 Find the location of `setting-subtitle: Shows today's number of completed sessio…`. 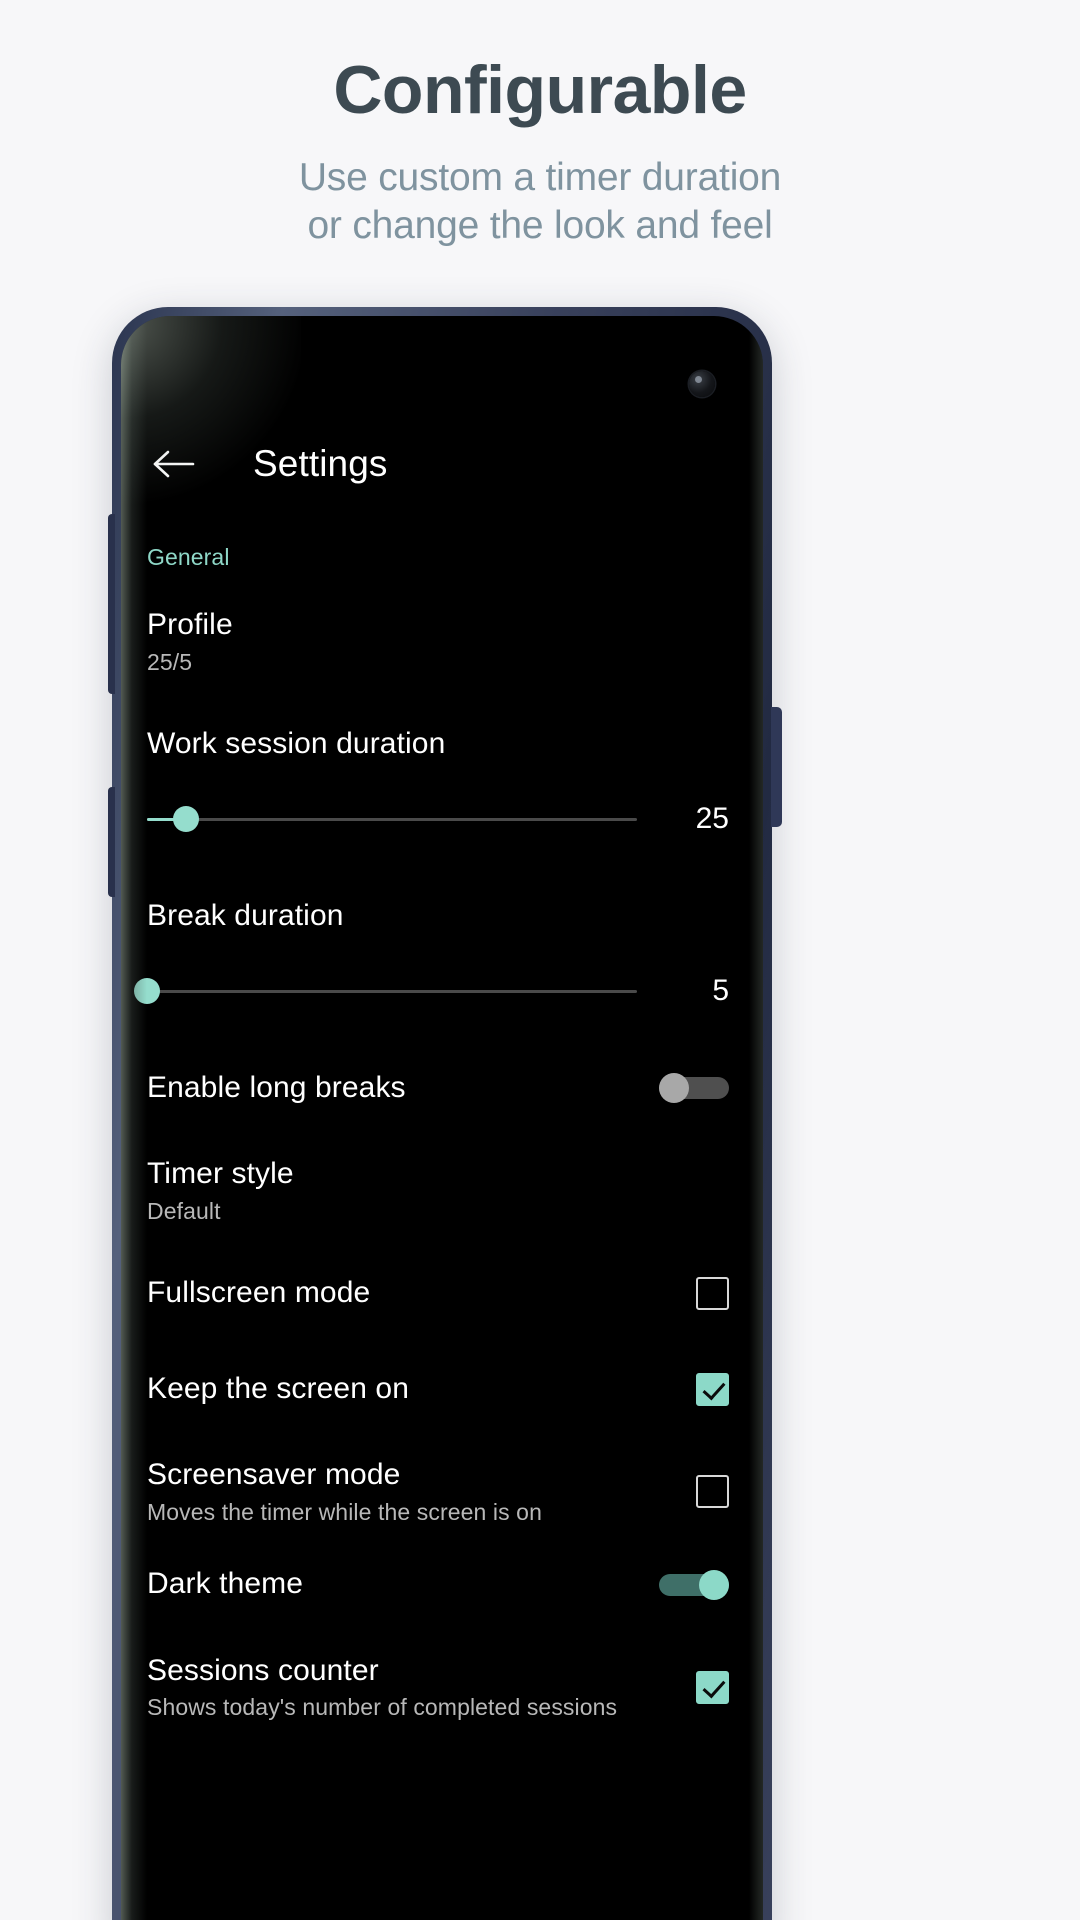

setting-subtitle: Shows today's number of completed sessio… is located at coordinates (382, 1707).